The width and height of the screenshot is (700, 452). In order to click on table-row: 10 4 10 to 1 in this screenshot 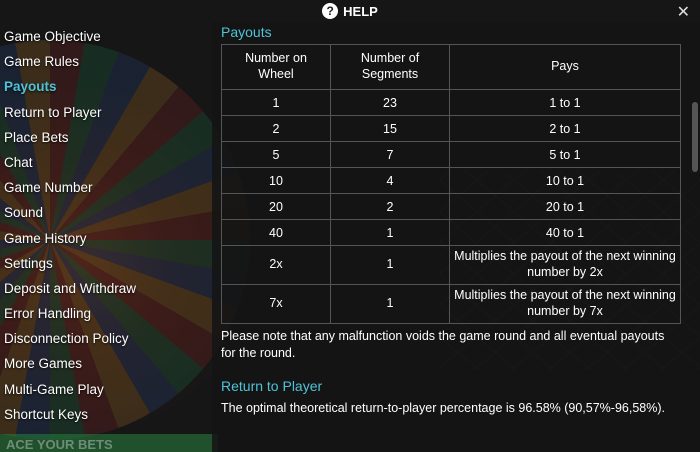, I will do `click(451, 180)`.